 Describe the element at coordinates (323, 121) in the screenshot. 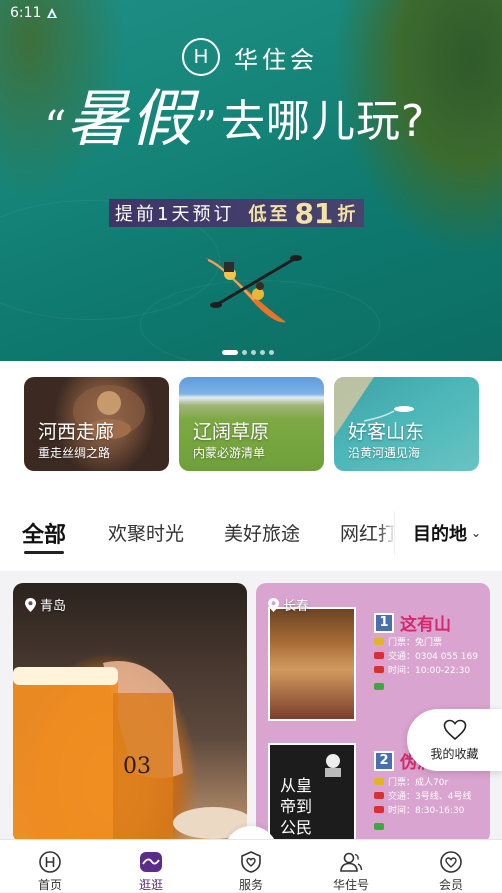

I see `headline-rest: 去哪儿玩?` at that location.